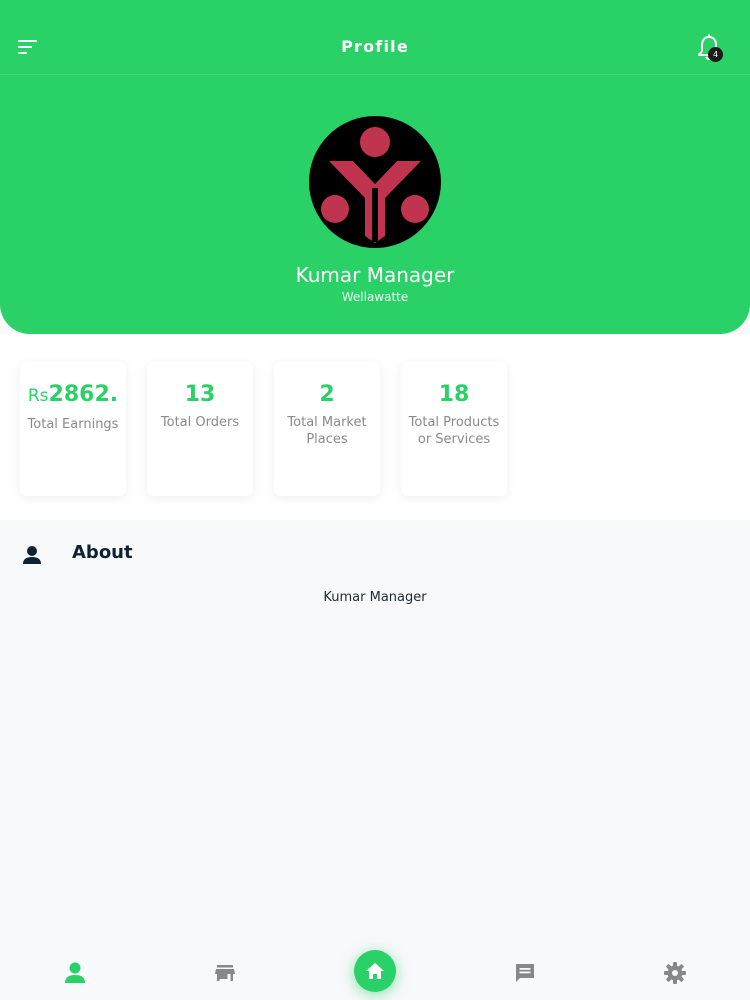 This screenshot has width=750, height=1000. I want to click on gear-icon, so click(675, 973).